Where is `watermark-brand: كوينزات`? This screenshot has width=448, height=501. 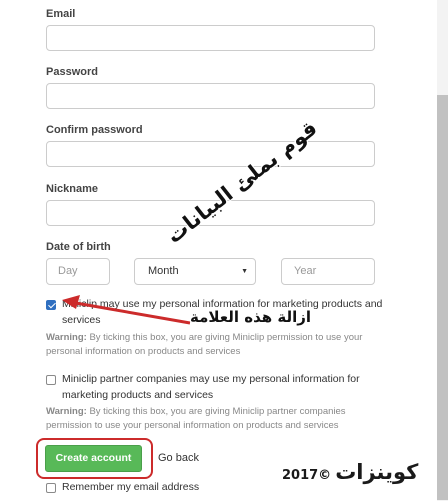
watermark-brand: كوينزات is located at coordinates (377, 472).